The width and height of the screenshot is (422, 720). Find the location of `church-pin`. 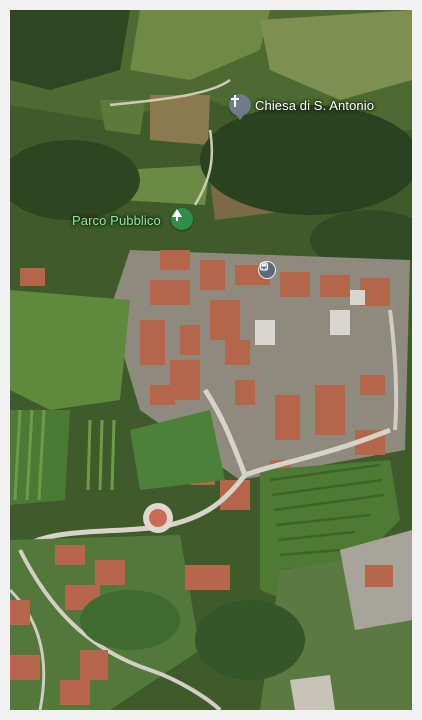

church-pin is located at coordinates (240, 107).